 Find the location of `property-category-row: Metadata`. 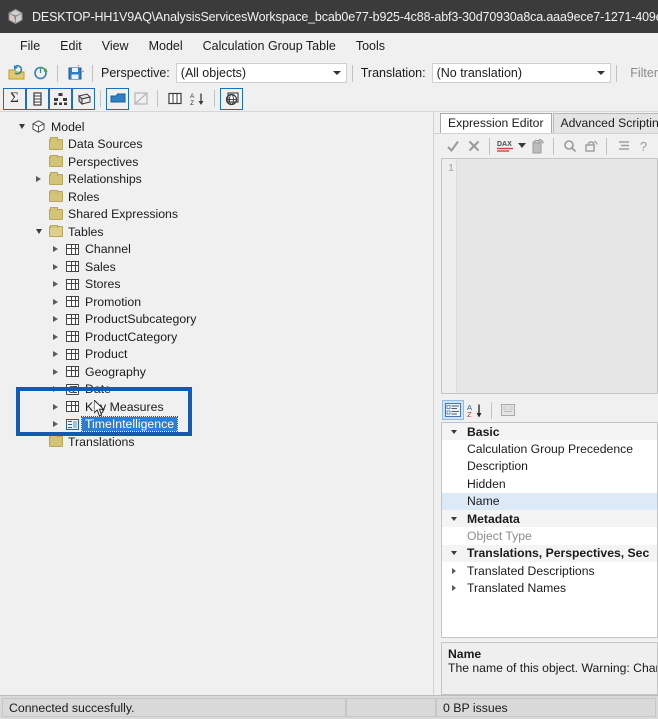

property-category-row: Metadata is located at coordinates (549, 518).